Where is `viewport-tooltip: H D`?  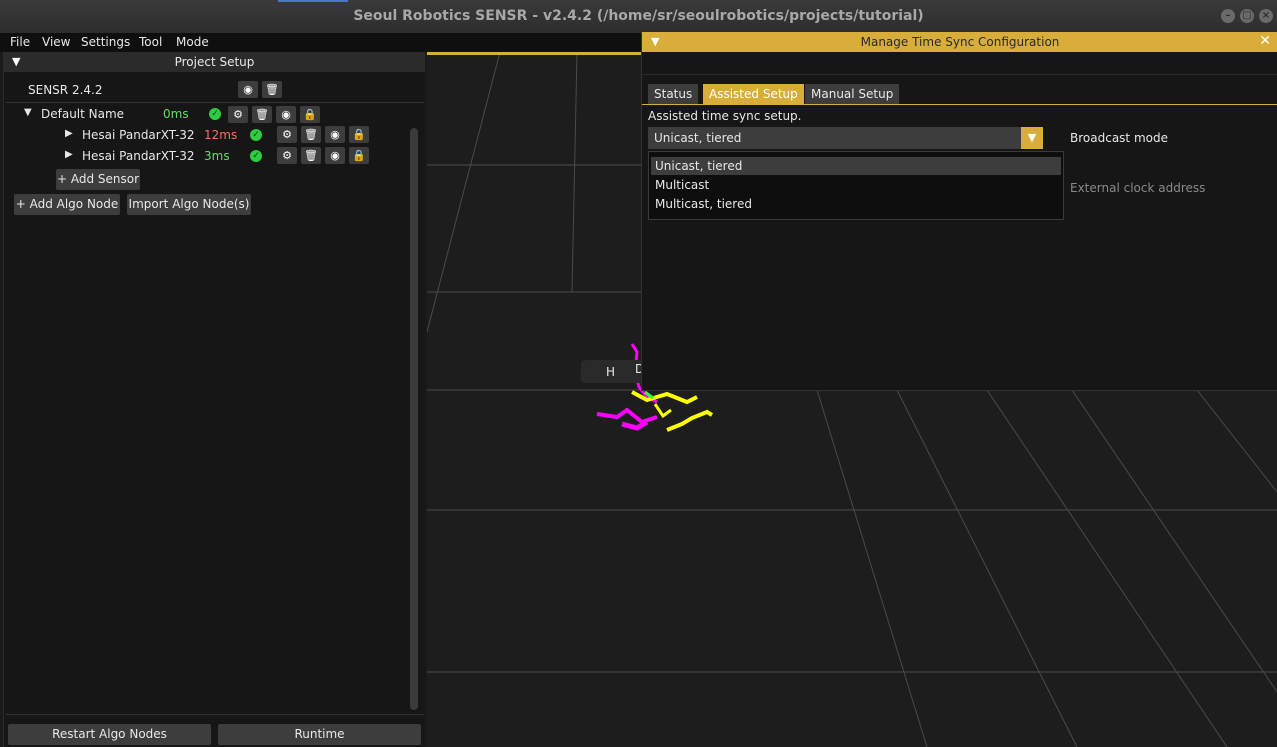 viewport-tooltip: H D is located at coordinates (612, 371).